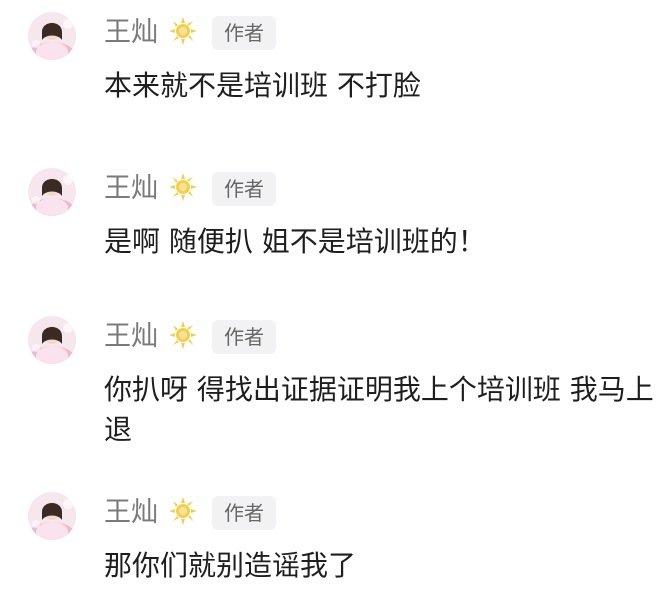 The image size is (660, 606). I want to click on comment-text: 是啊 随便扒 姐不是培训班的！, so click(295, 241).